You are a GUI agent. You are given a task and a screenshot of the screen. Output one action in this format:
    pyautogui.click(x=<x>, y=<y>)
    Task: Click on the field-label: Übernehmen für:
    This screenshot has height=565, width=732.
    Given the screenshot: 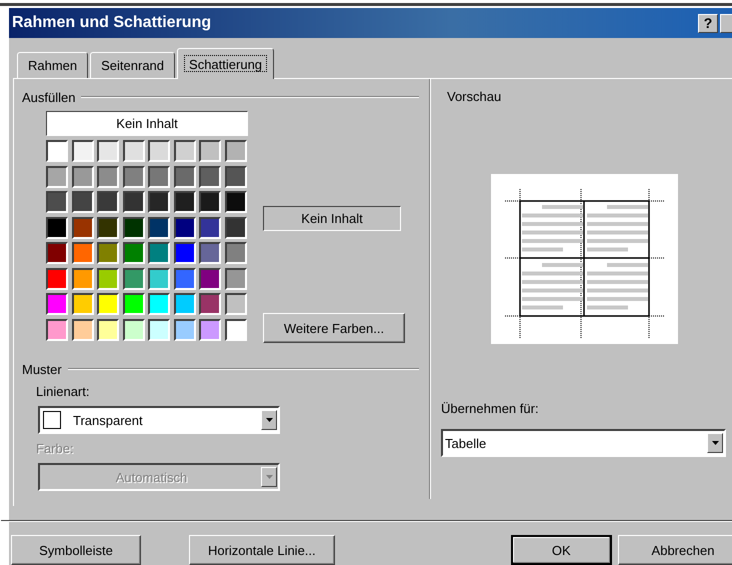 What is the action you would take?
    pyautogui.click(x=490, y=409)
    